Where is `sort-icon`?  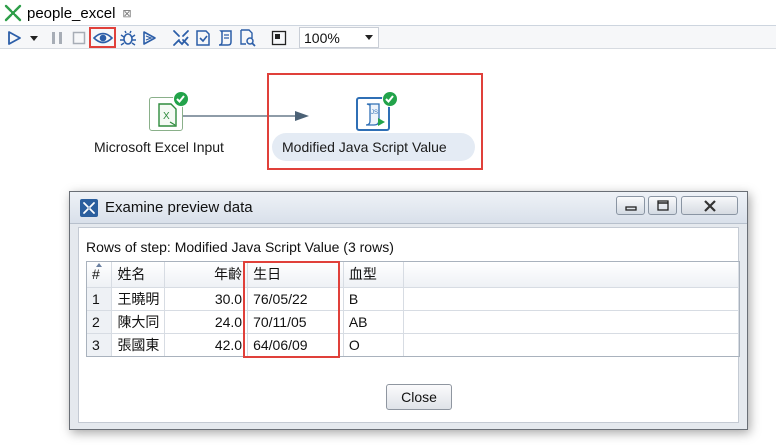 sort-icon is located at coordinates (99, 265).